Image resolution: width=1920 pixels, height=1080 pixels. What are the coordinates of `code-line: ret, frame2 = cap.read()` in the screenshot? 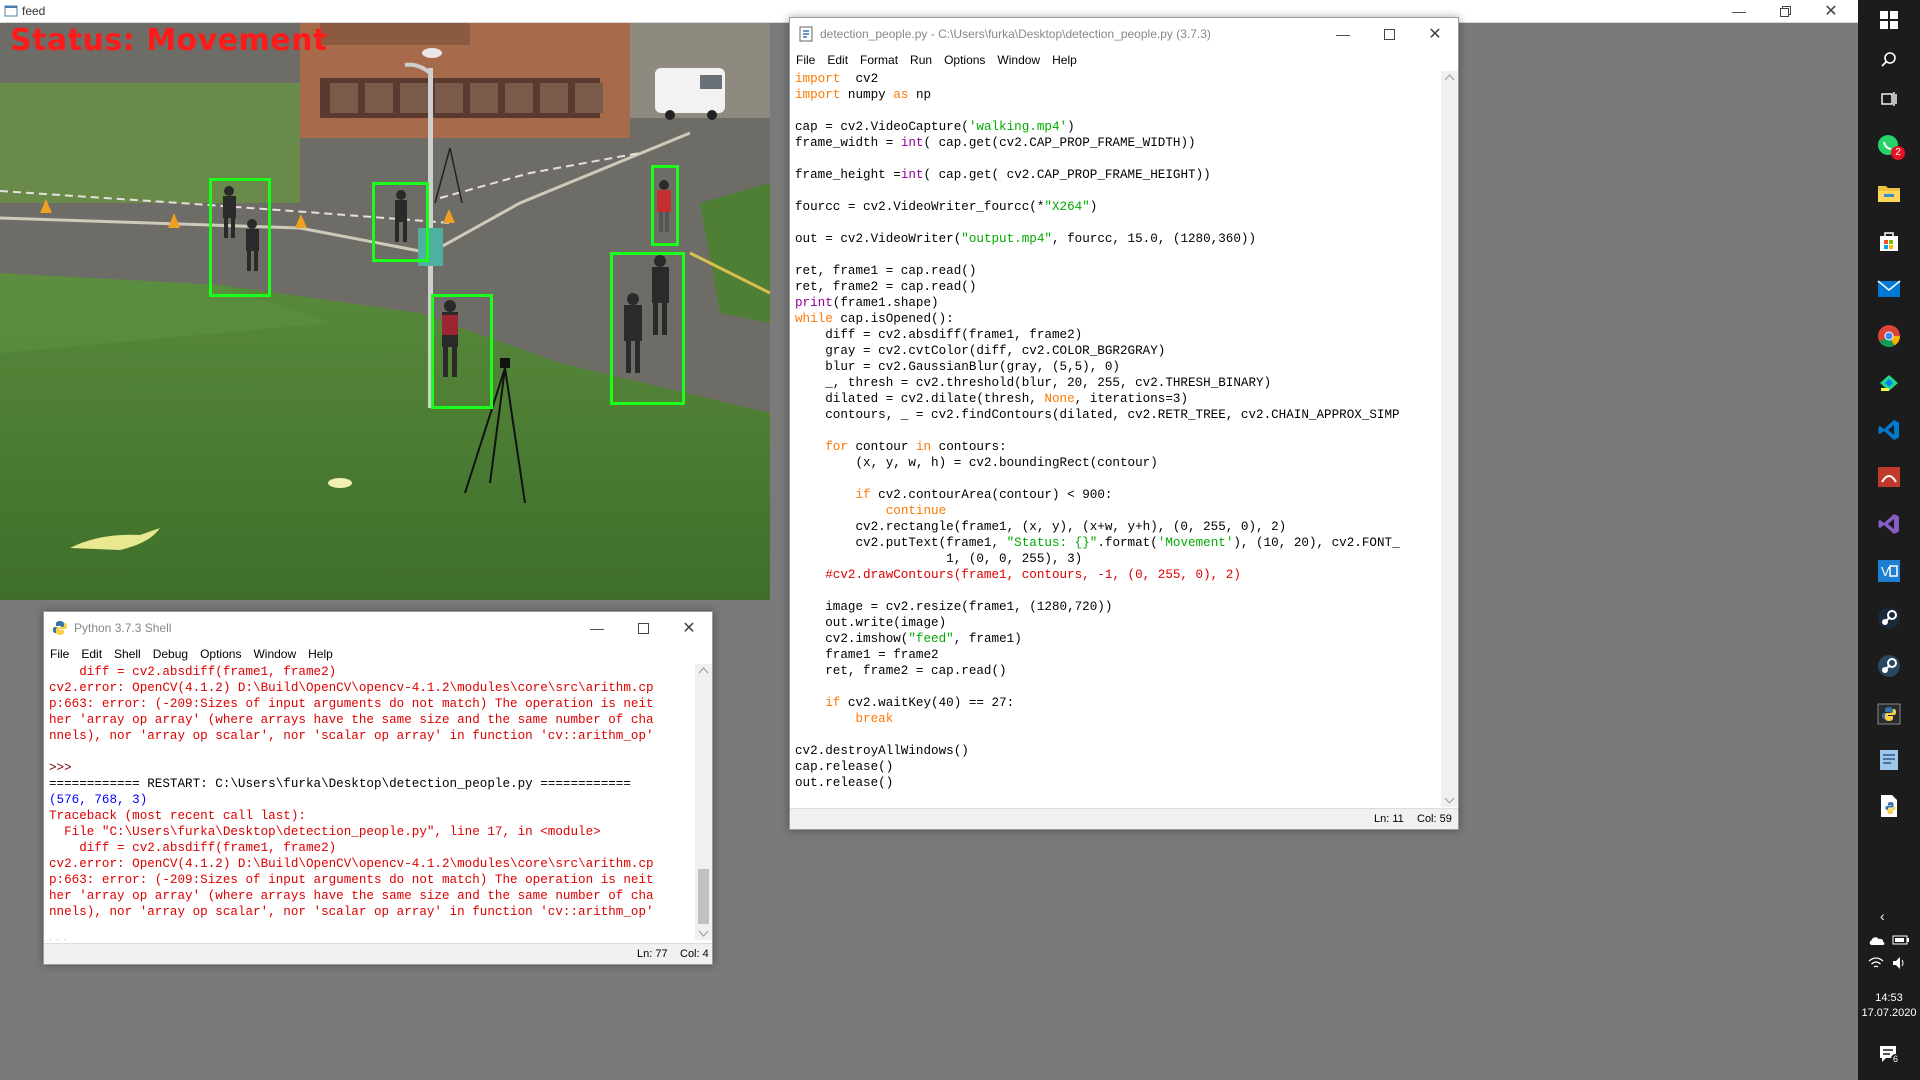 It's located at (901, 671).